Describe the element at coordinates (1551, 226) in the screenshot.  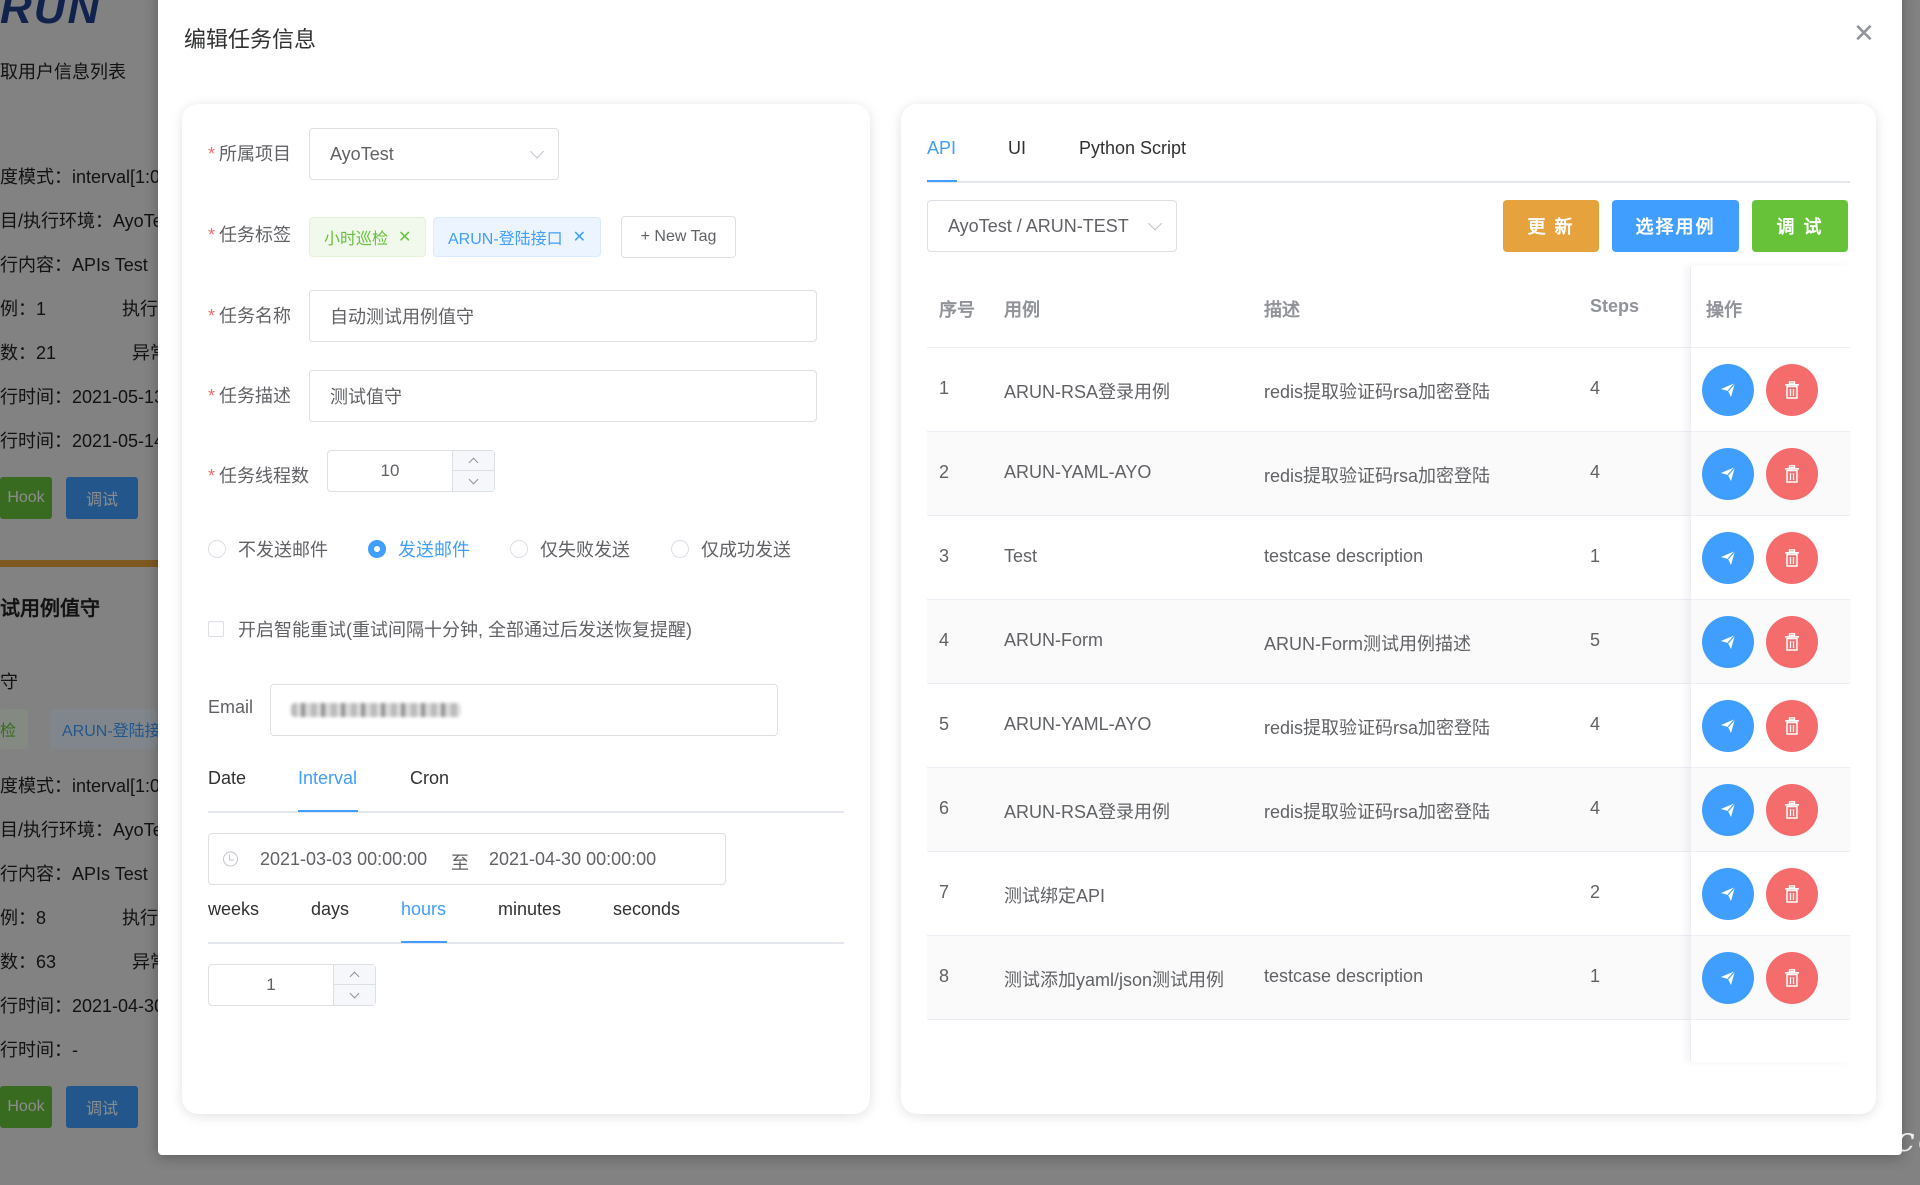
I see `update-button: 更 新` at that location.